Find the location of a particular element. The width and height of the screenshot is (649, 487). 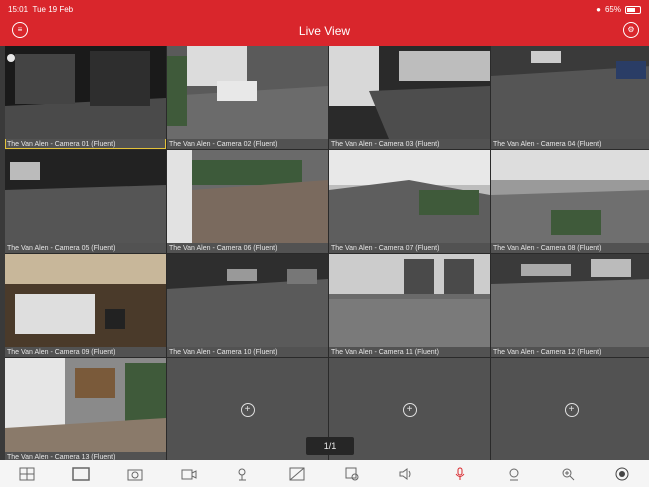

record-button is located at coordinates (189, 474).